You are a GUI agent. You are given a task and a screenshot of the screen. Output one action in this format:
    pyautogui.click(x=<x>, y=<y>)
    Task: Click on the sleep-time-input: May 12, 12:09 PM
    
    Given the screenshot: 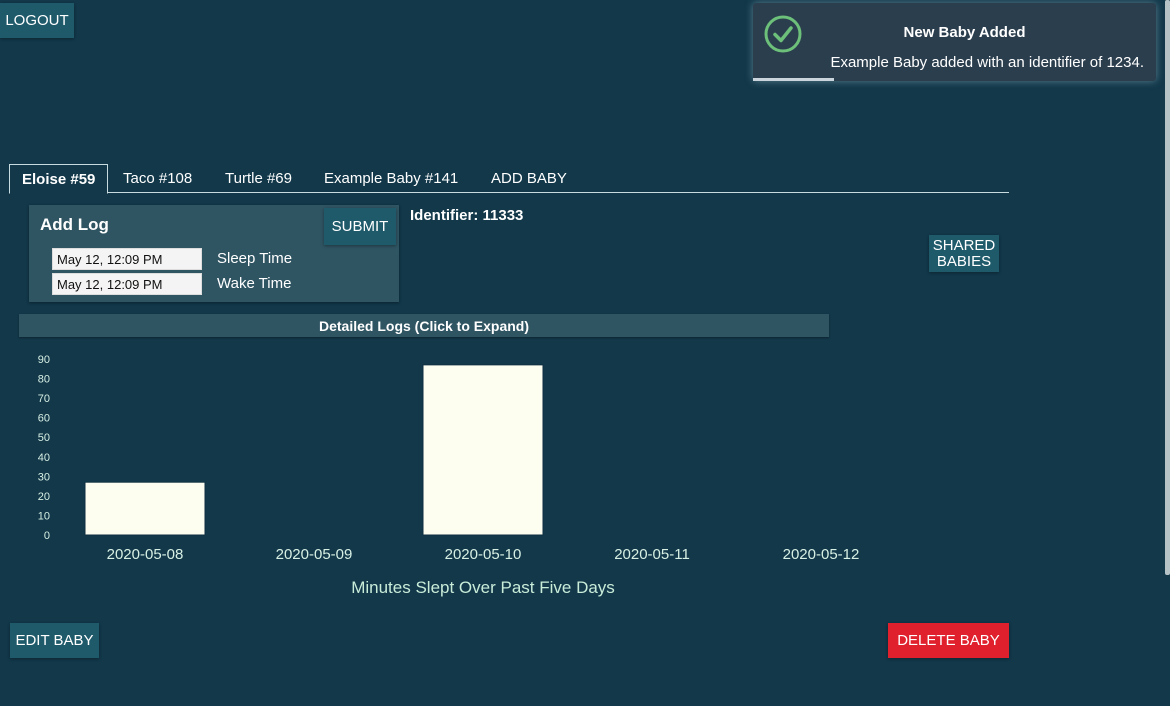 What is the action you would take?
    pyautogui.click(x=127, y=259)
    